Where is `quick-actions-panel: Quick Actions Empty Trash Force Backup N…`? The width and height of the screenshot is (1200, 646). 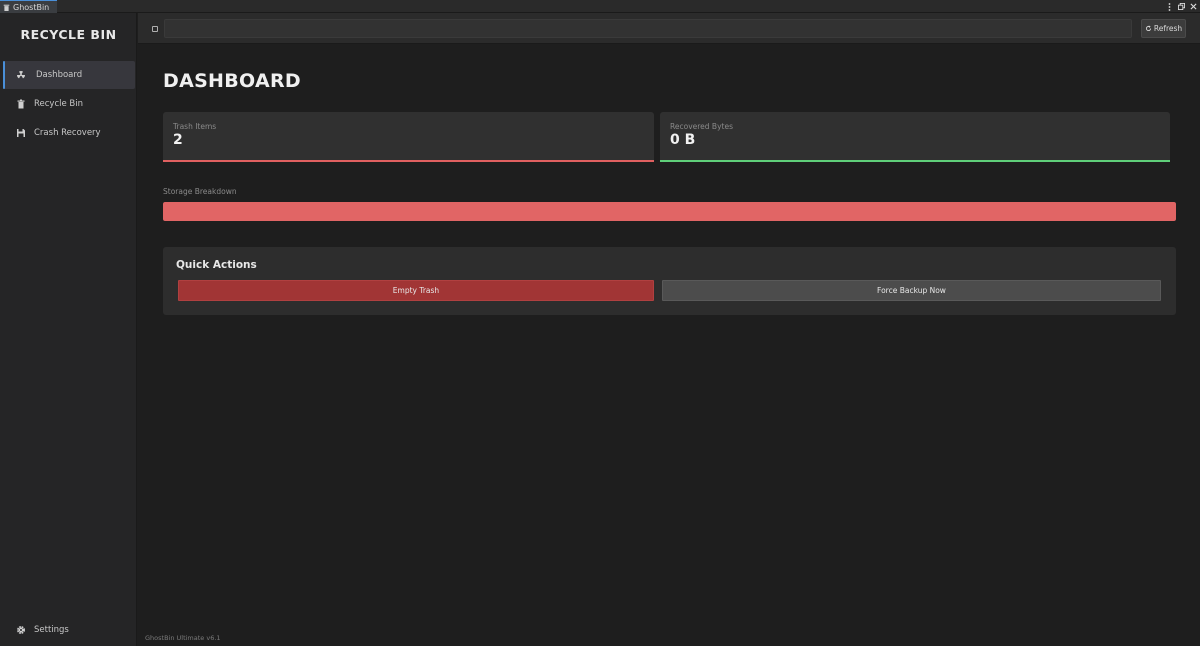 quick-actions-panel: Quick Actions Empty Trash Force Backup N… is located at coordinates (669, 281).